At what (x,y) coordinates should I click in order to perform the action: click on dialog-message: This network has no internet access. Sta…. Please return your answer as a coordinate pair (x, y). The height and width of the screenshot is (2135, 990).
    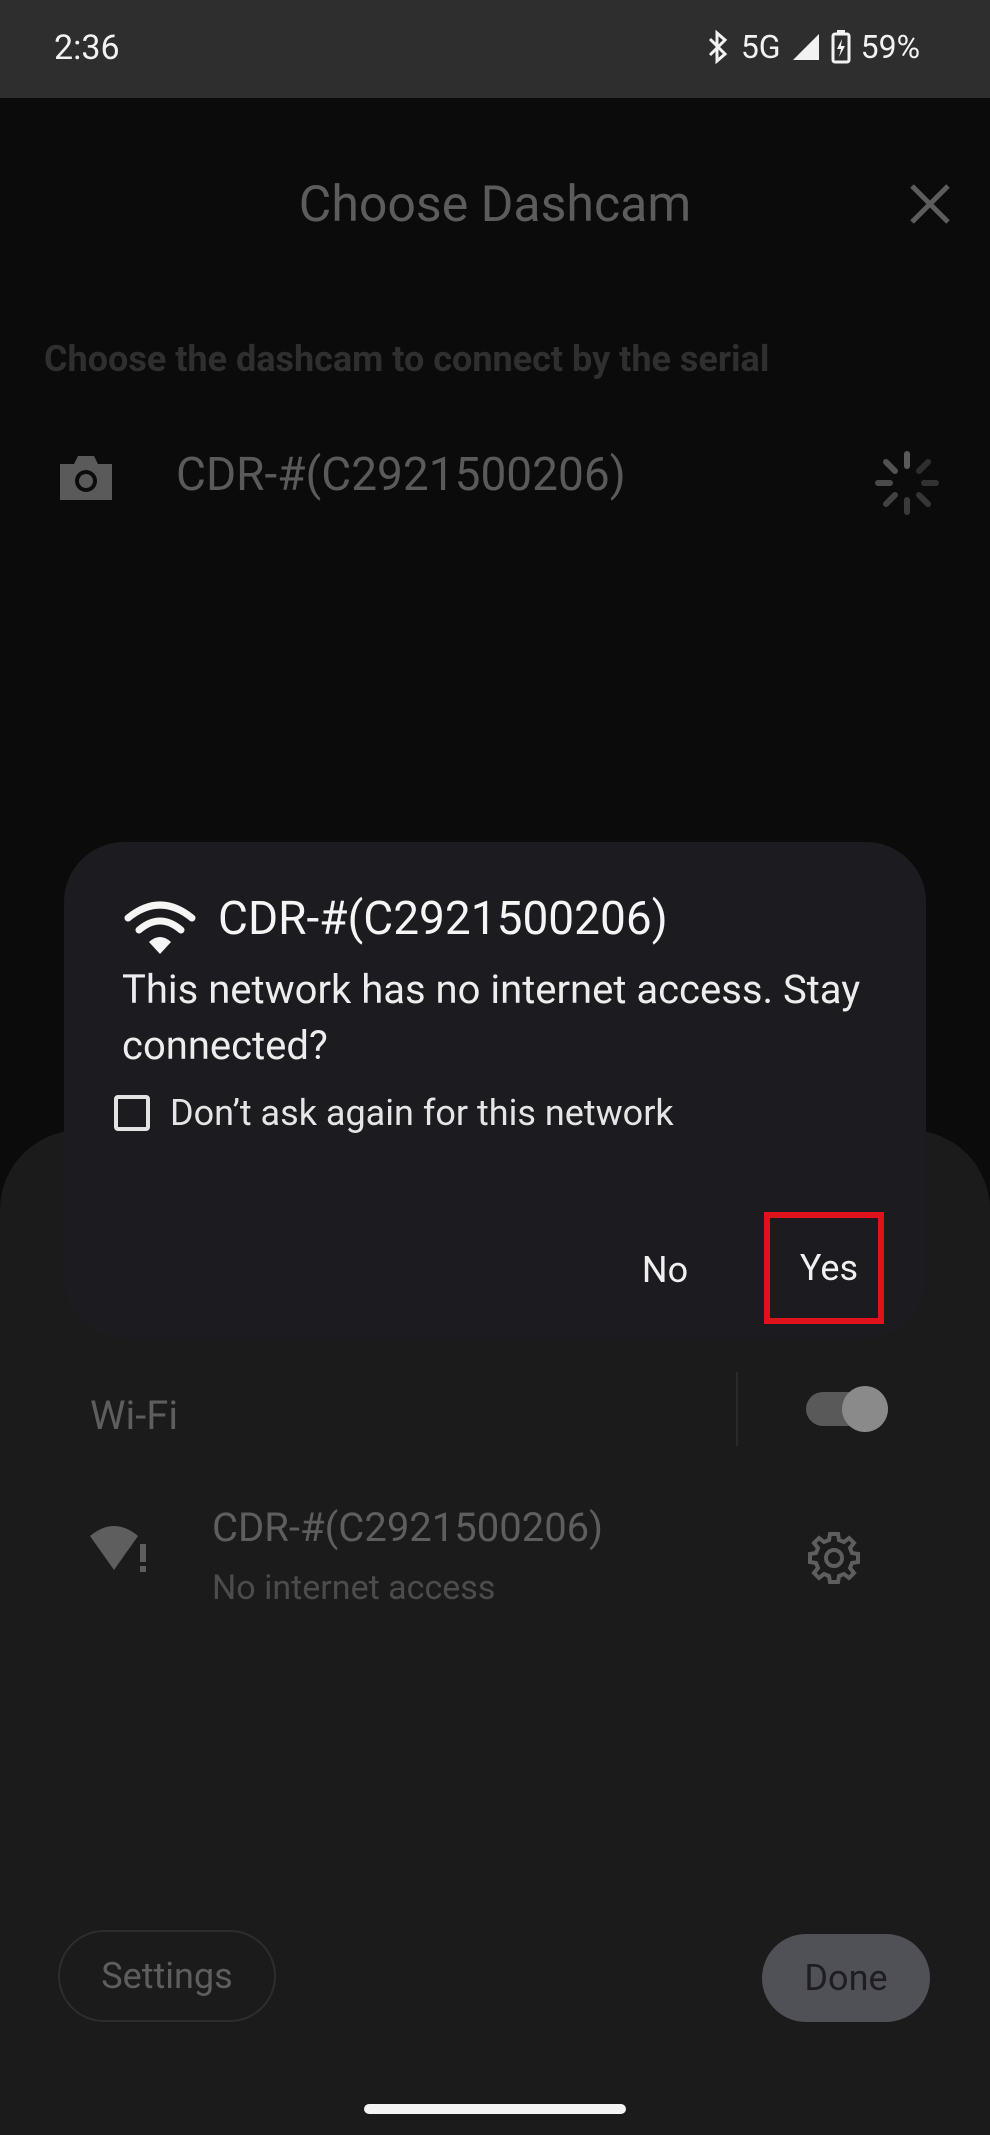
    Looking at the image, I should click on (491, 1017).